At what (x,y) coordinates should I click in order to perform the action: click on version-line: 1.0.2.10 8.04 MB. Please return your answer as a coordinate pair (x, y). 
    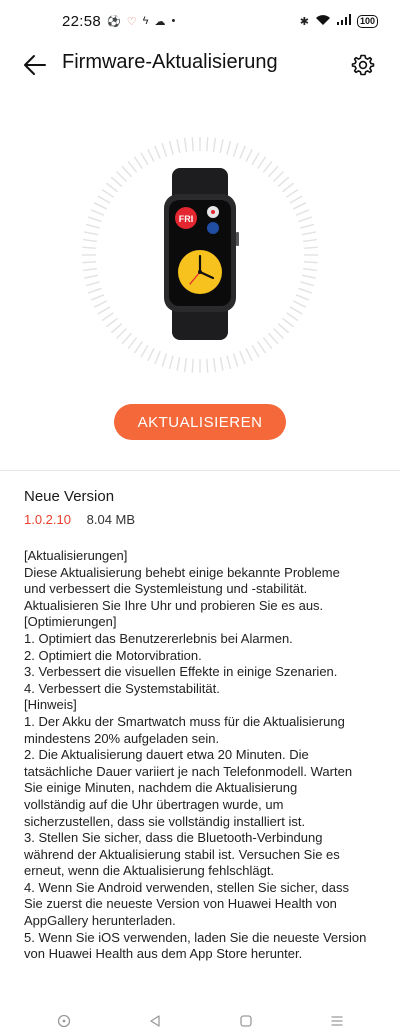
    Looking at the image, I should click on (79, 519).